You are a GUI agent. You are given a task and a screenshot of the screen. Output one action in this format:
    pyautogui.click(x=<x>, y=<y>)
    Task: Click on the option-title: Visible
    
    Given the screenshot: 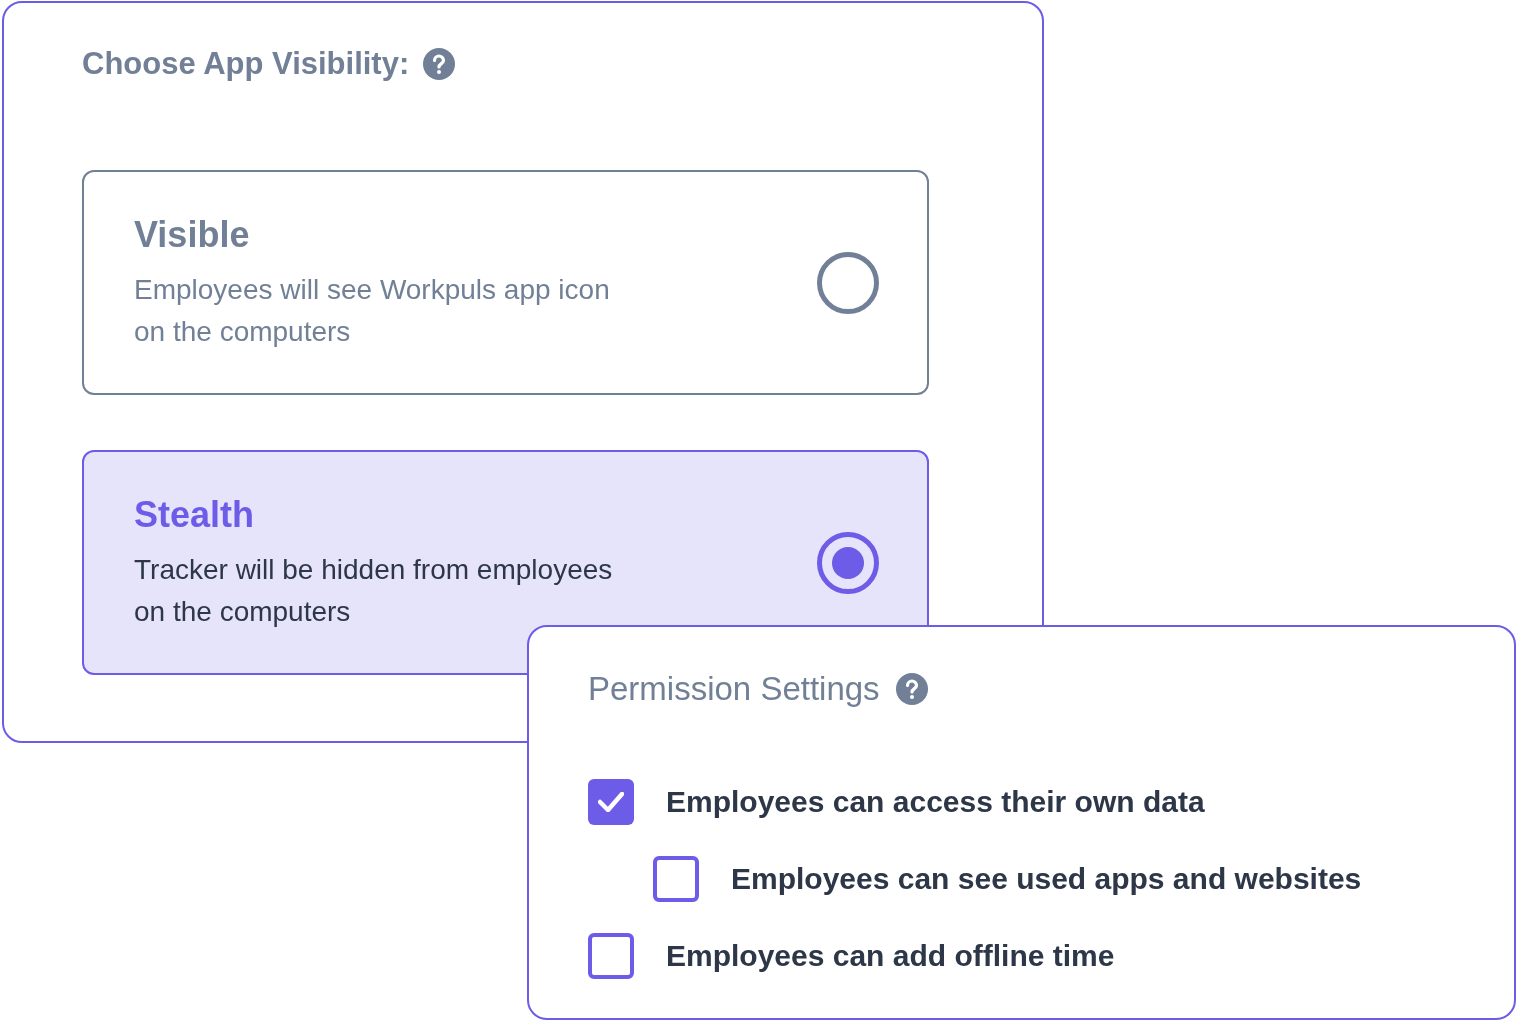 What is the action you would take?
    pyautogui.click(x=192, y=234)
    